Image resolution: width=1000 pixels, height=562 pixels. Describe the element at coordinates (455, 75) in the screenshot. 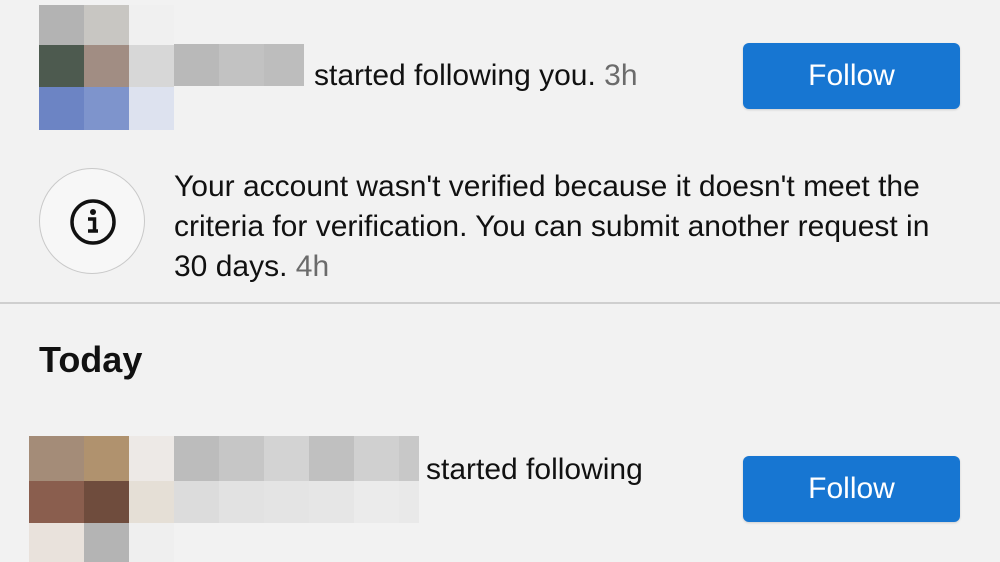

I see `notification-message: started following you.` at that location.